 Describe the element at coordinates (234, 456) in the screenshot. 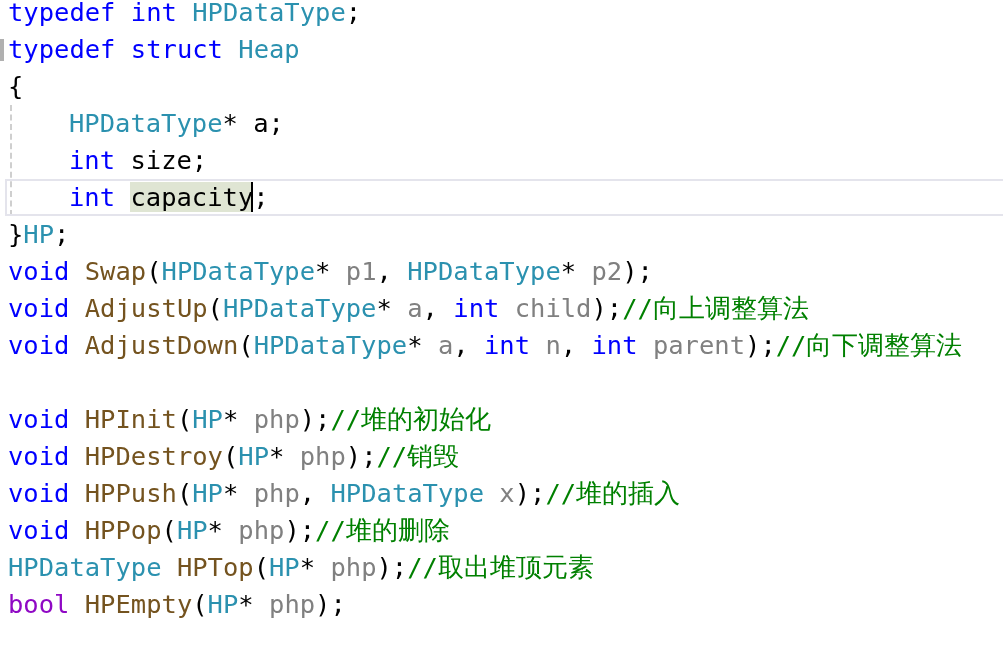

I see `code-line: void HPDestroy(HP* php);//销毁` at that location.